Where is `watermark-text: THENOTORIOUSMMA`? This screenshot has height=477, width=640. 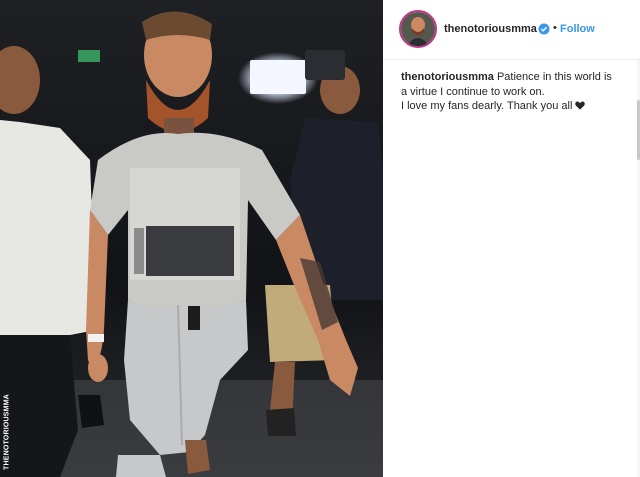 watermark-text: THENOTORIOUSMMA is located at coordinates (7, 432).